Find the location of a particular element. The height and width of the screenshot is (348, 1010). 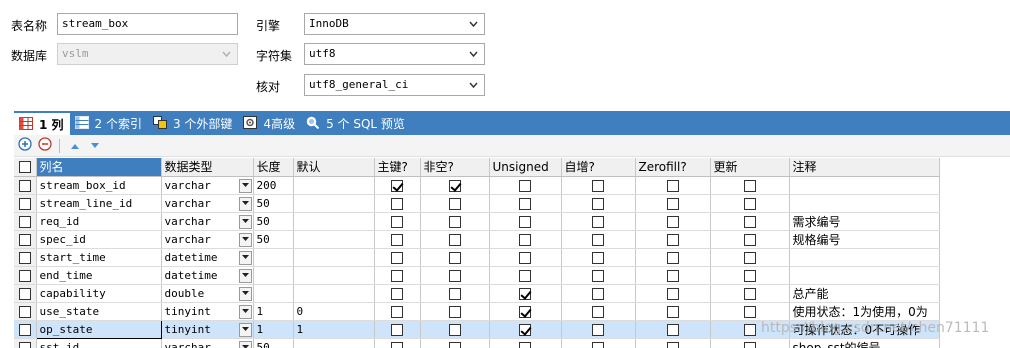

column-length-cell: 200 is located at coordinates (273, 185).